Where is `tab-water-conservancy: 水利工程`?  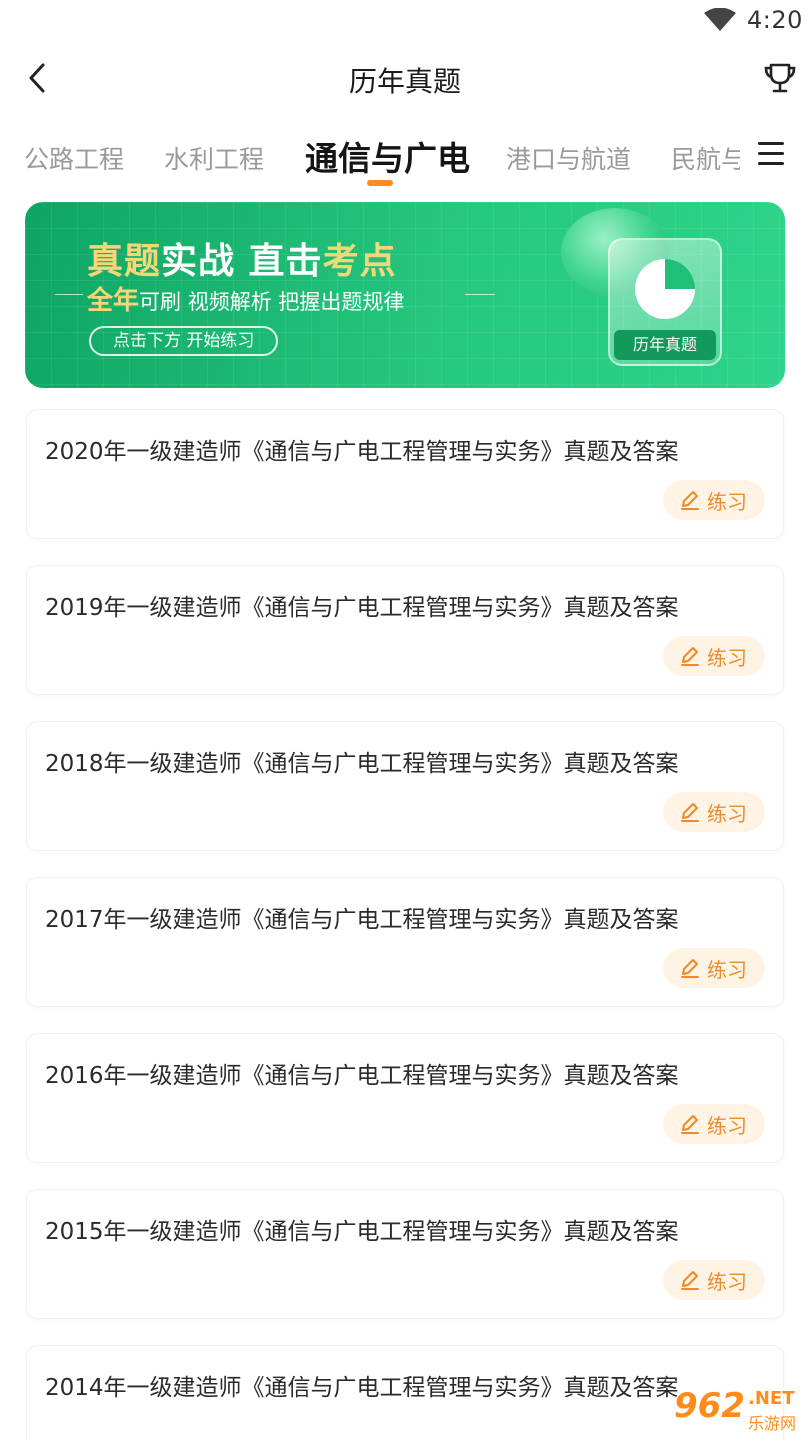
tab-water-conservancy: 水利工程 is located at coordinates (214, 158).